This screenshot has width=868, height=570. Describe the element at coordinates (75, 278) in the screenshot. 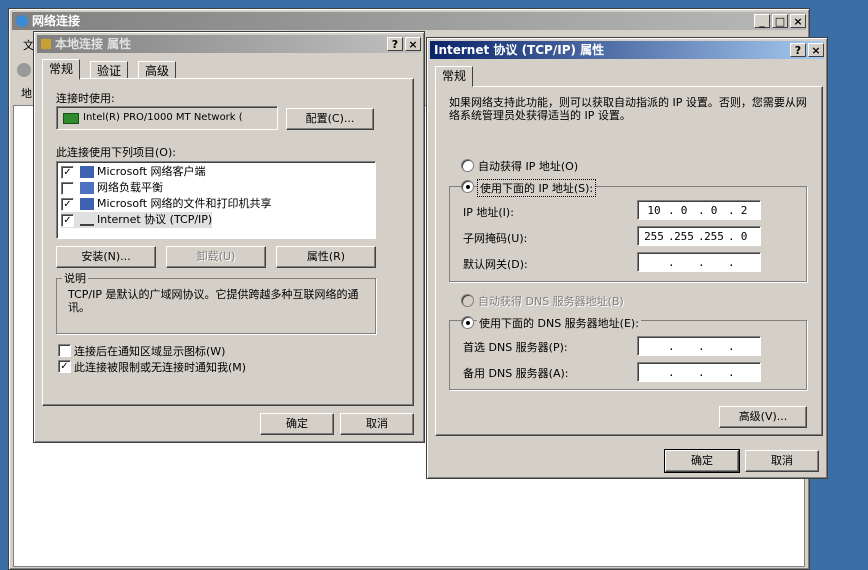

I see `description-title: 说明` at that location.